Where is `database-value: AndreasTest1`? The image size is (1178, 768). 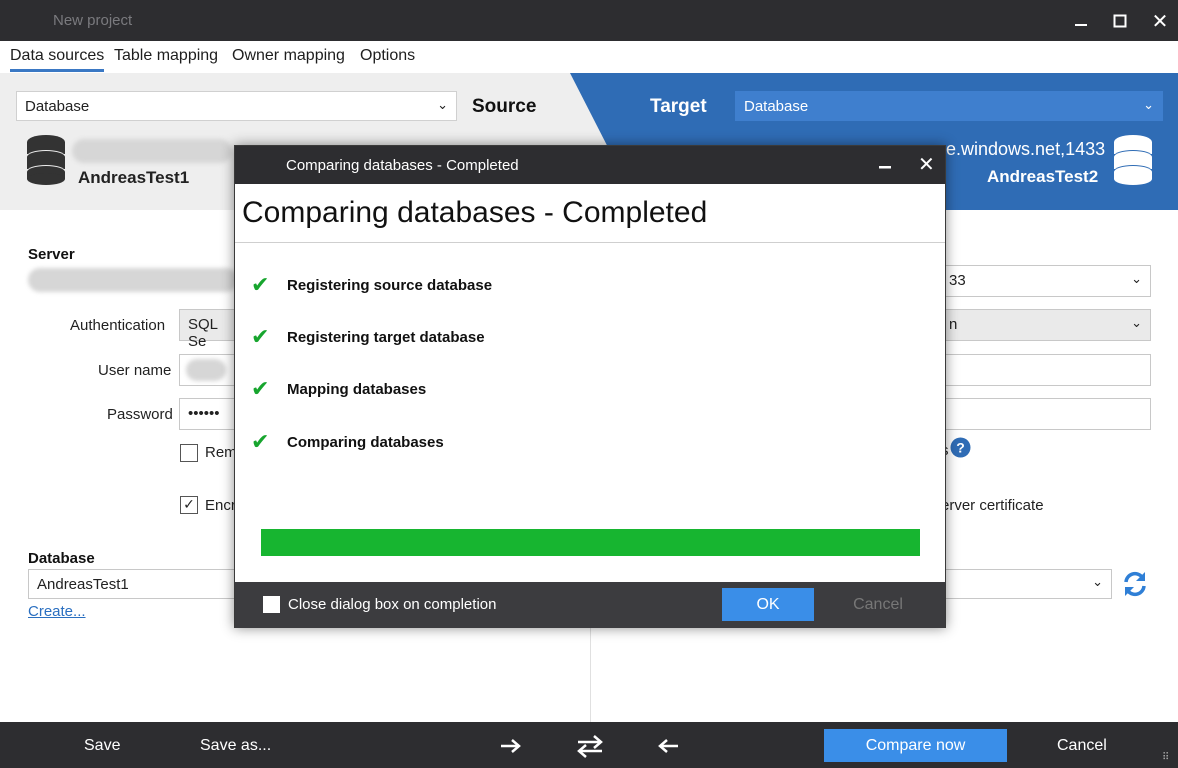 database-value: AndreasTest1 is located at coordinates (83, 584).